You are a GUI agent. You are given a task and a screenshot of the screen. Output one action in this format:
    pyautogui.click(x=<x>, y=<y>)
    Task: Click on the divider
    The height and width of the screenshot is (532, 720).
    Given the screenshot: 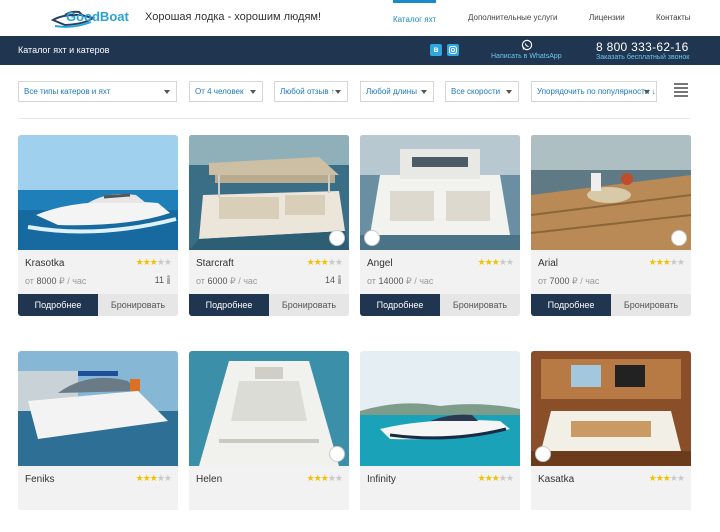 What is the action you would take?
    pyautogui.click(x=354, y=118)
    